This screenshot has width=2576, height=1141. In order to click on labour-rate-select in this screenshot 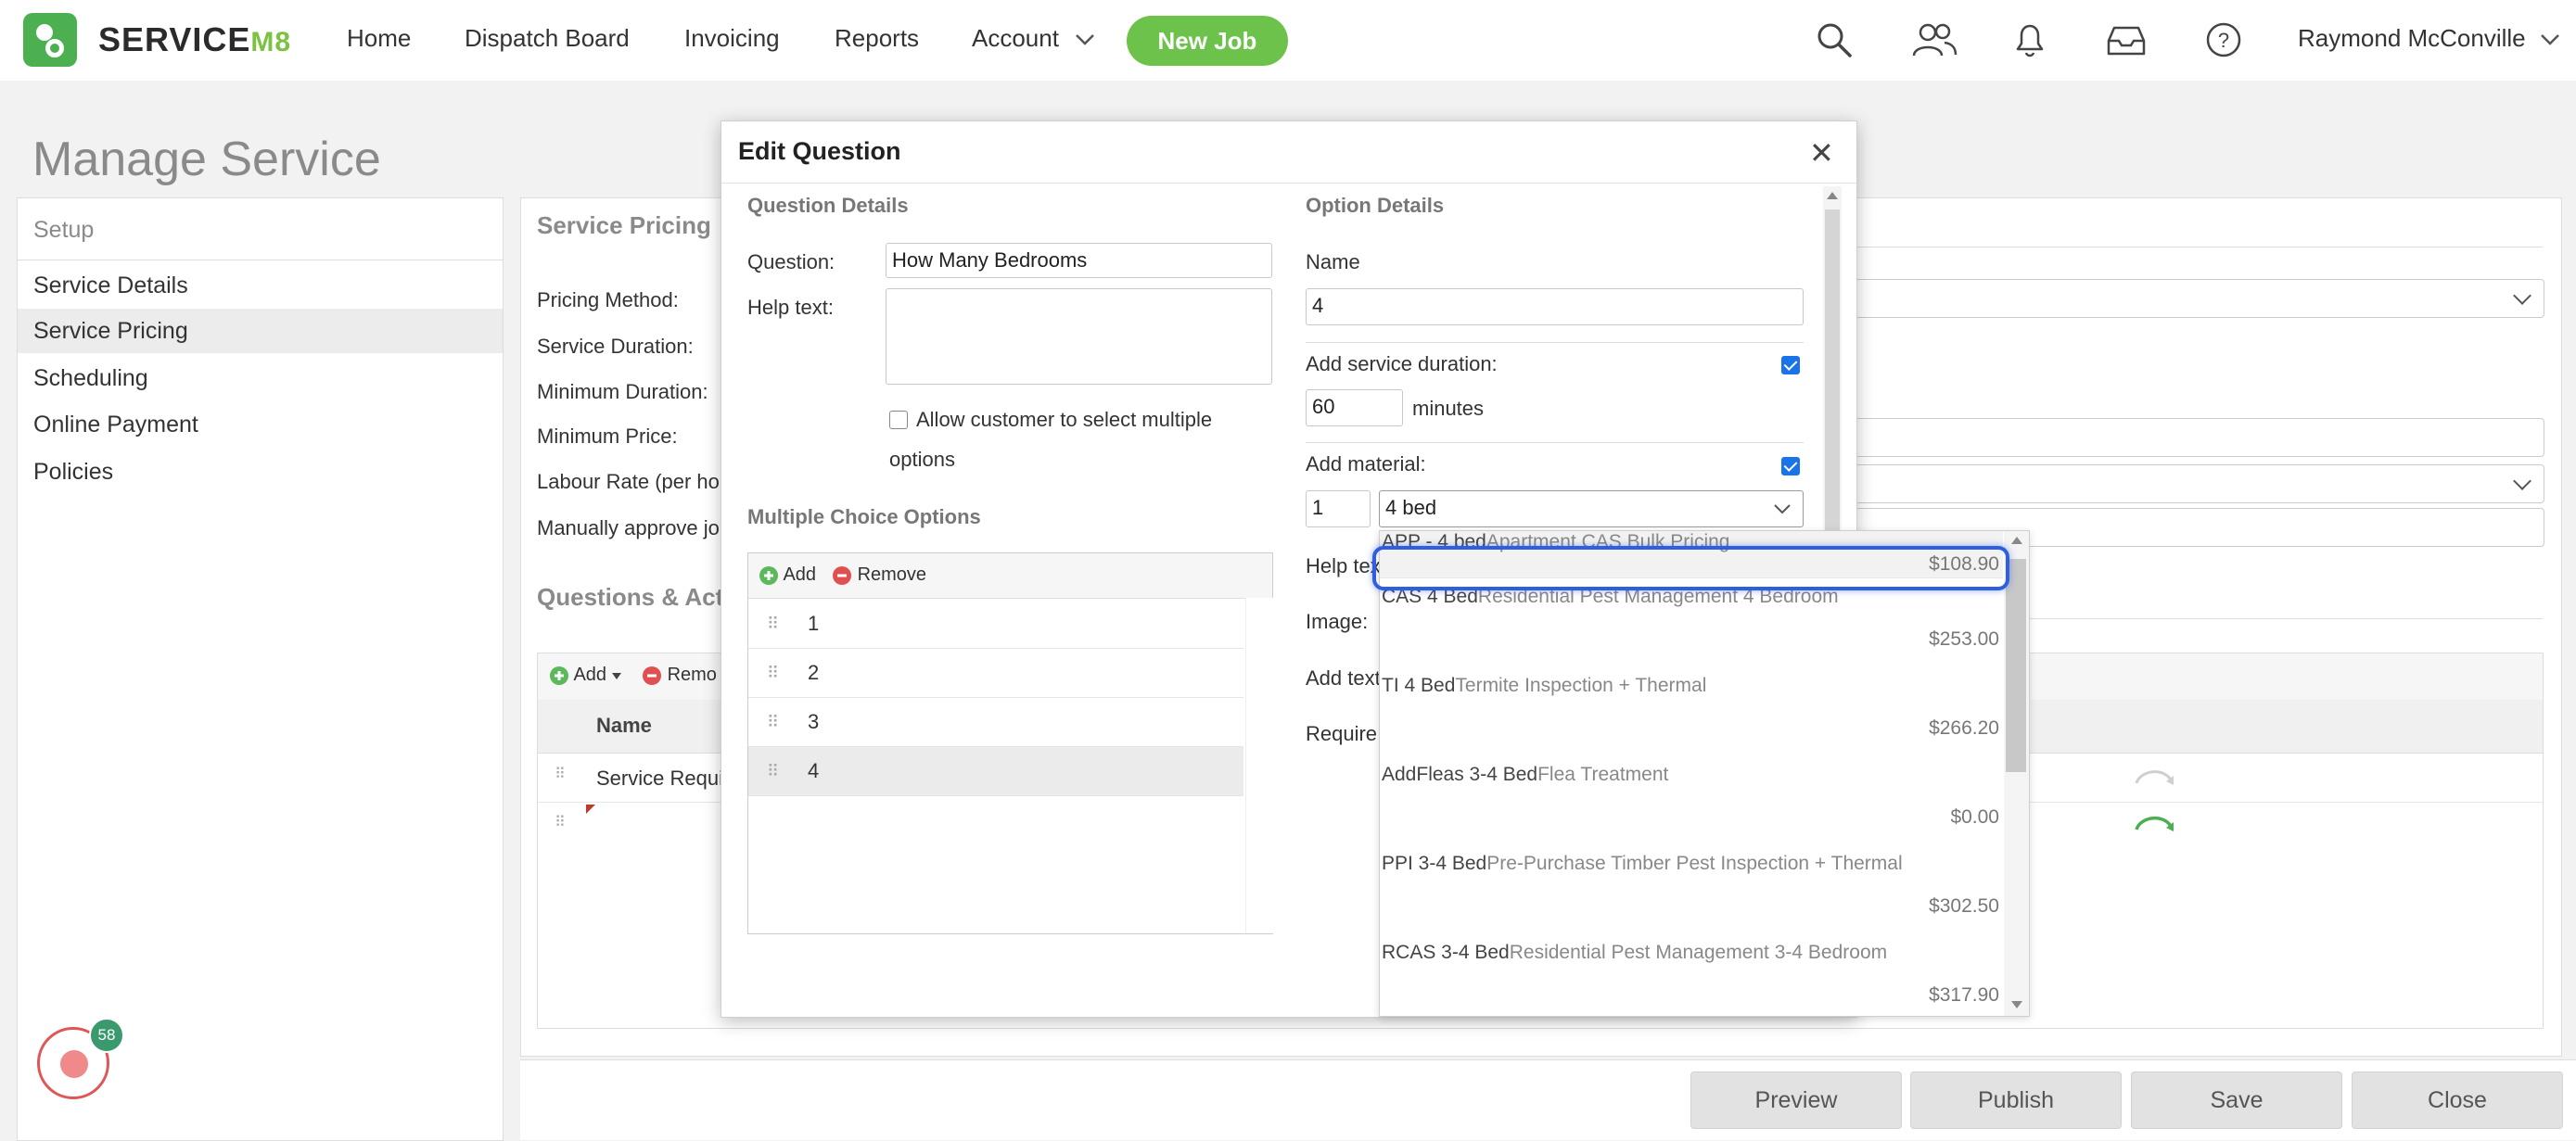, I will do `click(2195, 483)`.